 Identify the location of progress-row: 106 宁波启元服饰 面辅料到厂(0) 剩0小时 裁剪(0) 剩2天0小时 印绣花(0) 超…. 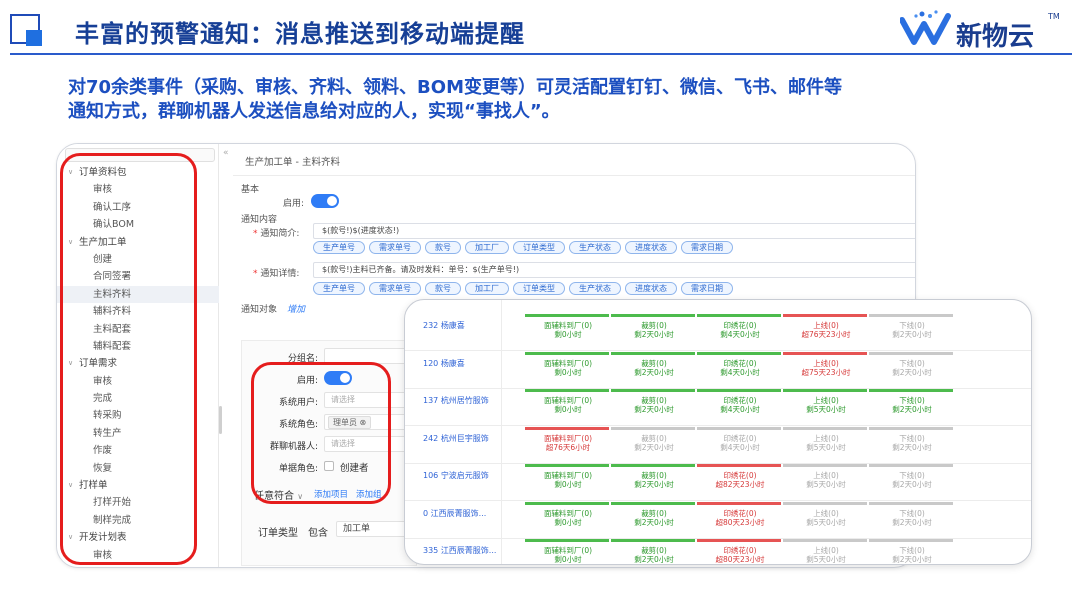
(718, 482).